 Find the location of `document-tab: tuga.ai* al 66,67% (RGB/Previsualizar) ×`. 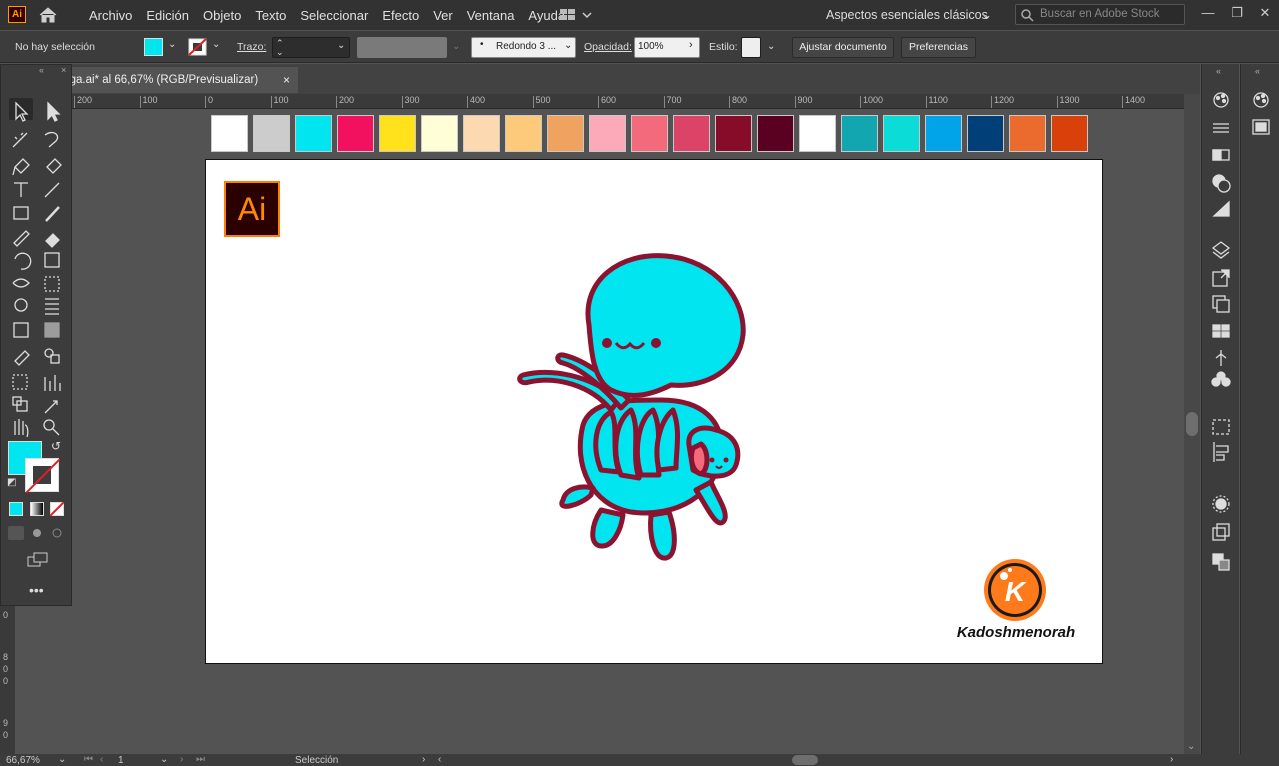

document-tab: tuga.ai* al 66,67% (RGB/Previsualizar) × is located at coordinates (177, 80).